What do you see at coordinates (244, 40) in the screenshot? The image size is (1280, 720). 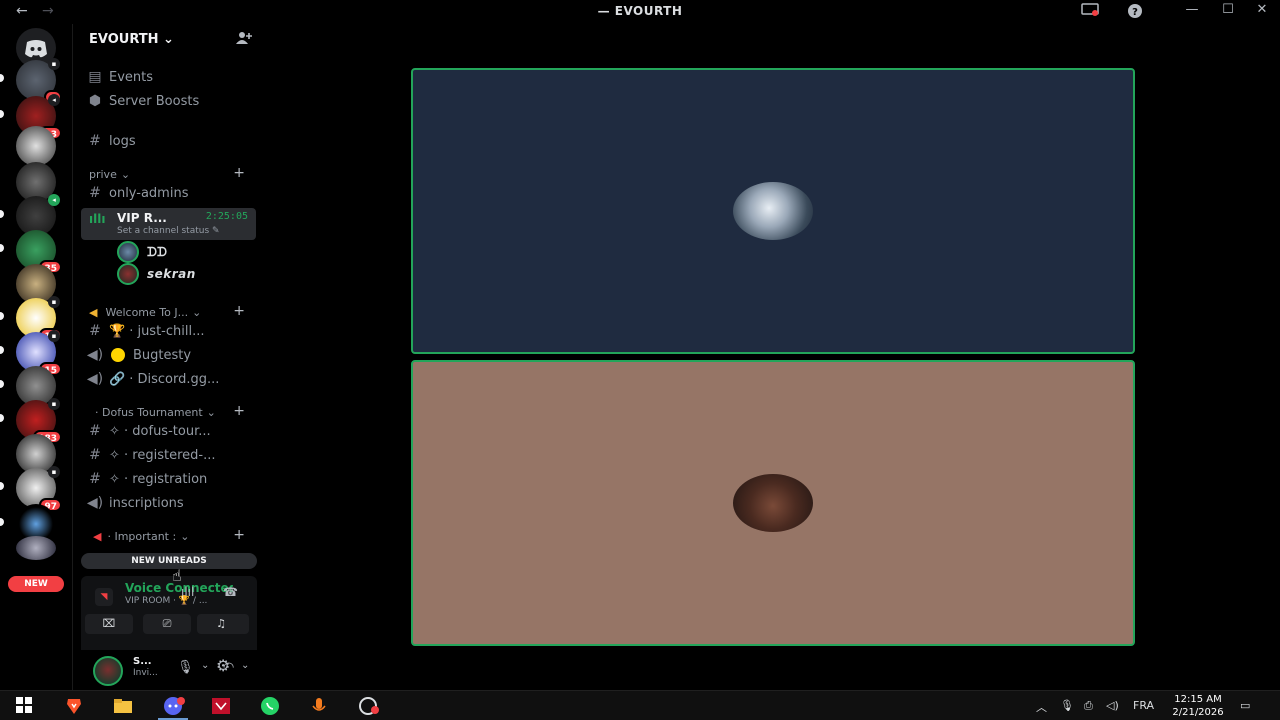 I see `add-member-icon` at bounding box center [244, 40].